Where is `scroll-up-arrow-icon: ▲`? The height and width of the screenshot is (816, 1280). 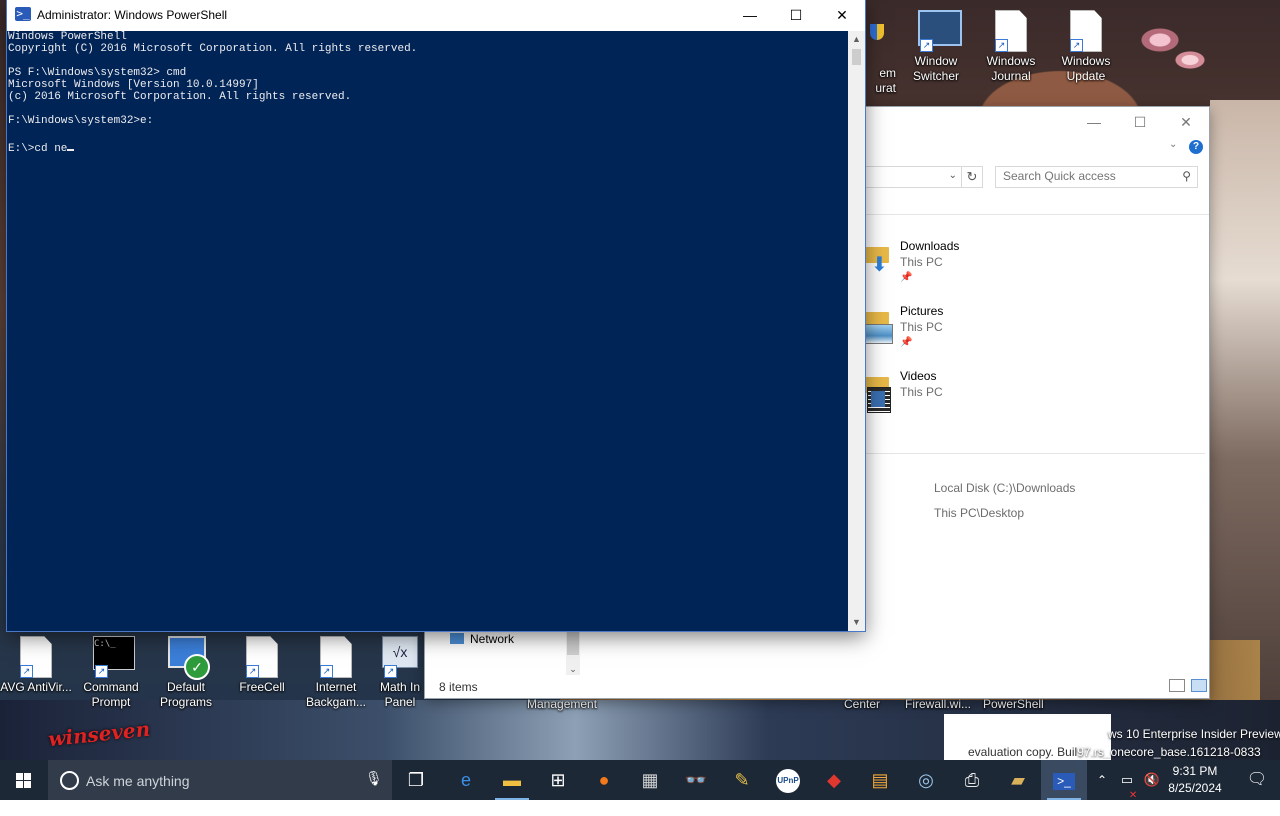
scroll-up-arrow-icon: ▲ is located at coordinates (856, 39).